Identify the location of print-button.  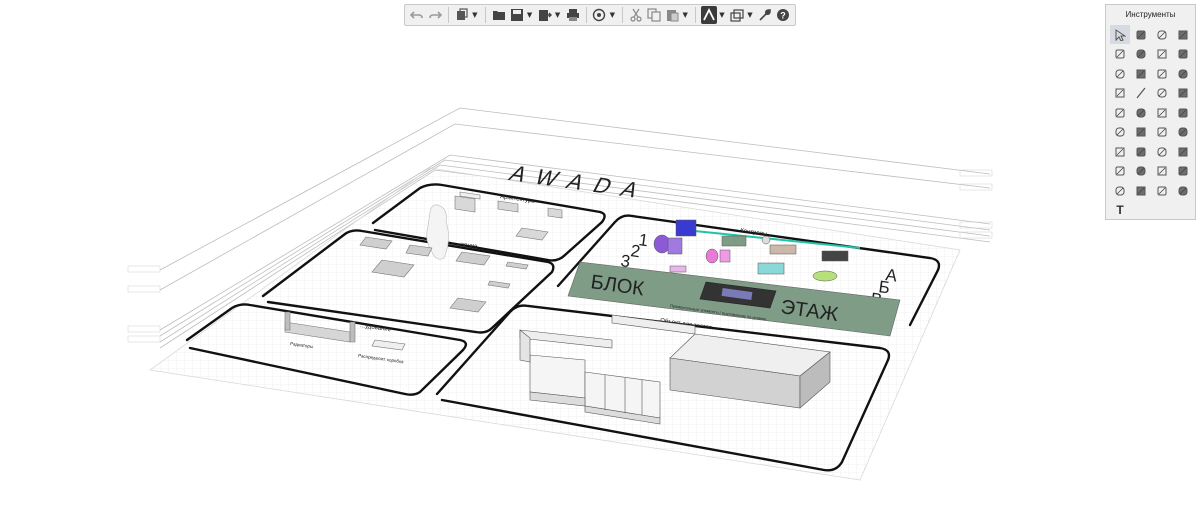
(573, 15).